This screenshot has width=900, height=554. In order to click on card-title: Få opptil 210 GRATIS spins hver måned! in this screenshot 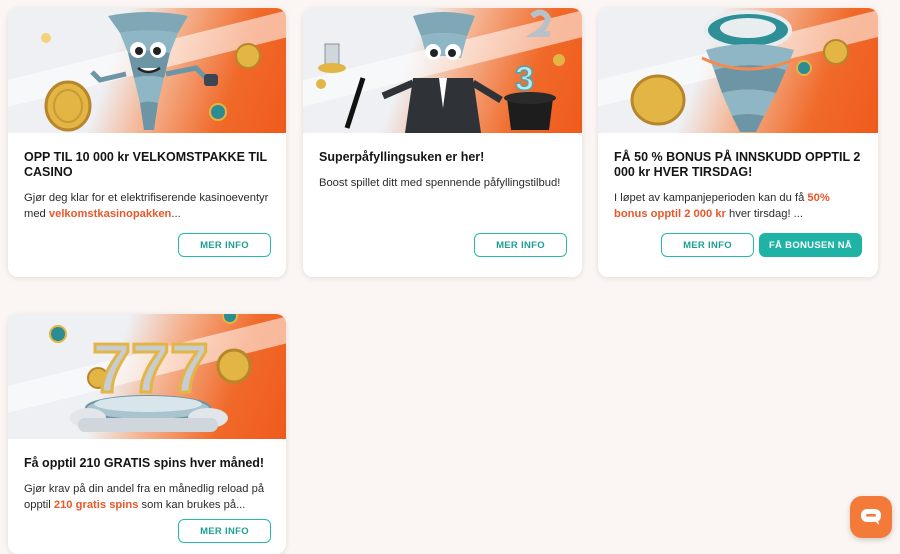, I will do `click(144, 463)`.